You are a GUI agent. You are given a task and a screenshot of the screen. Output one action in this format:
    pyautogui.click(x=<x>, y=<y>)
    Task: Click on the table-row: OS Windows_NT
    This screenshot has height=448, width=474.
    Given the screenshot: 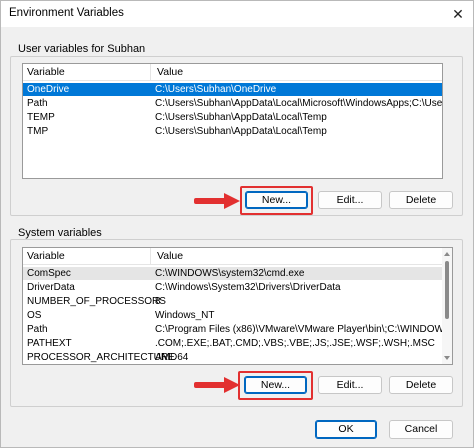 What is the action you would take?
    pyautogui.click(x=232, y=315)
    